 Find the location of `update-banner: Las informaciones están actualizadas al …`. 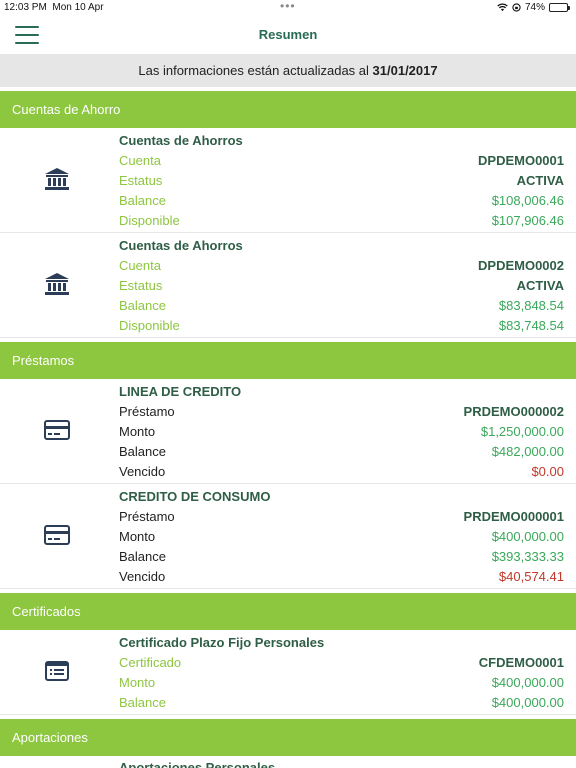

update-banner: Las informaciones están actualizadas al … is located at coordinates (288, 70).